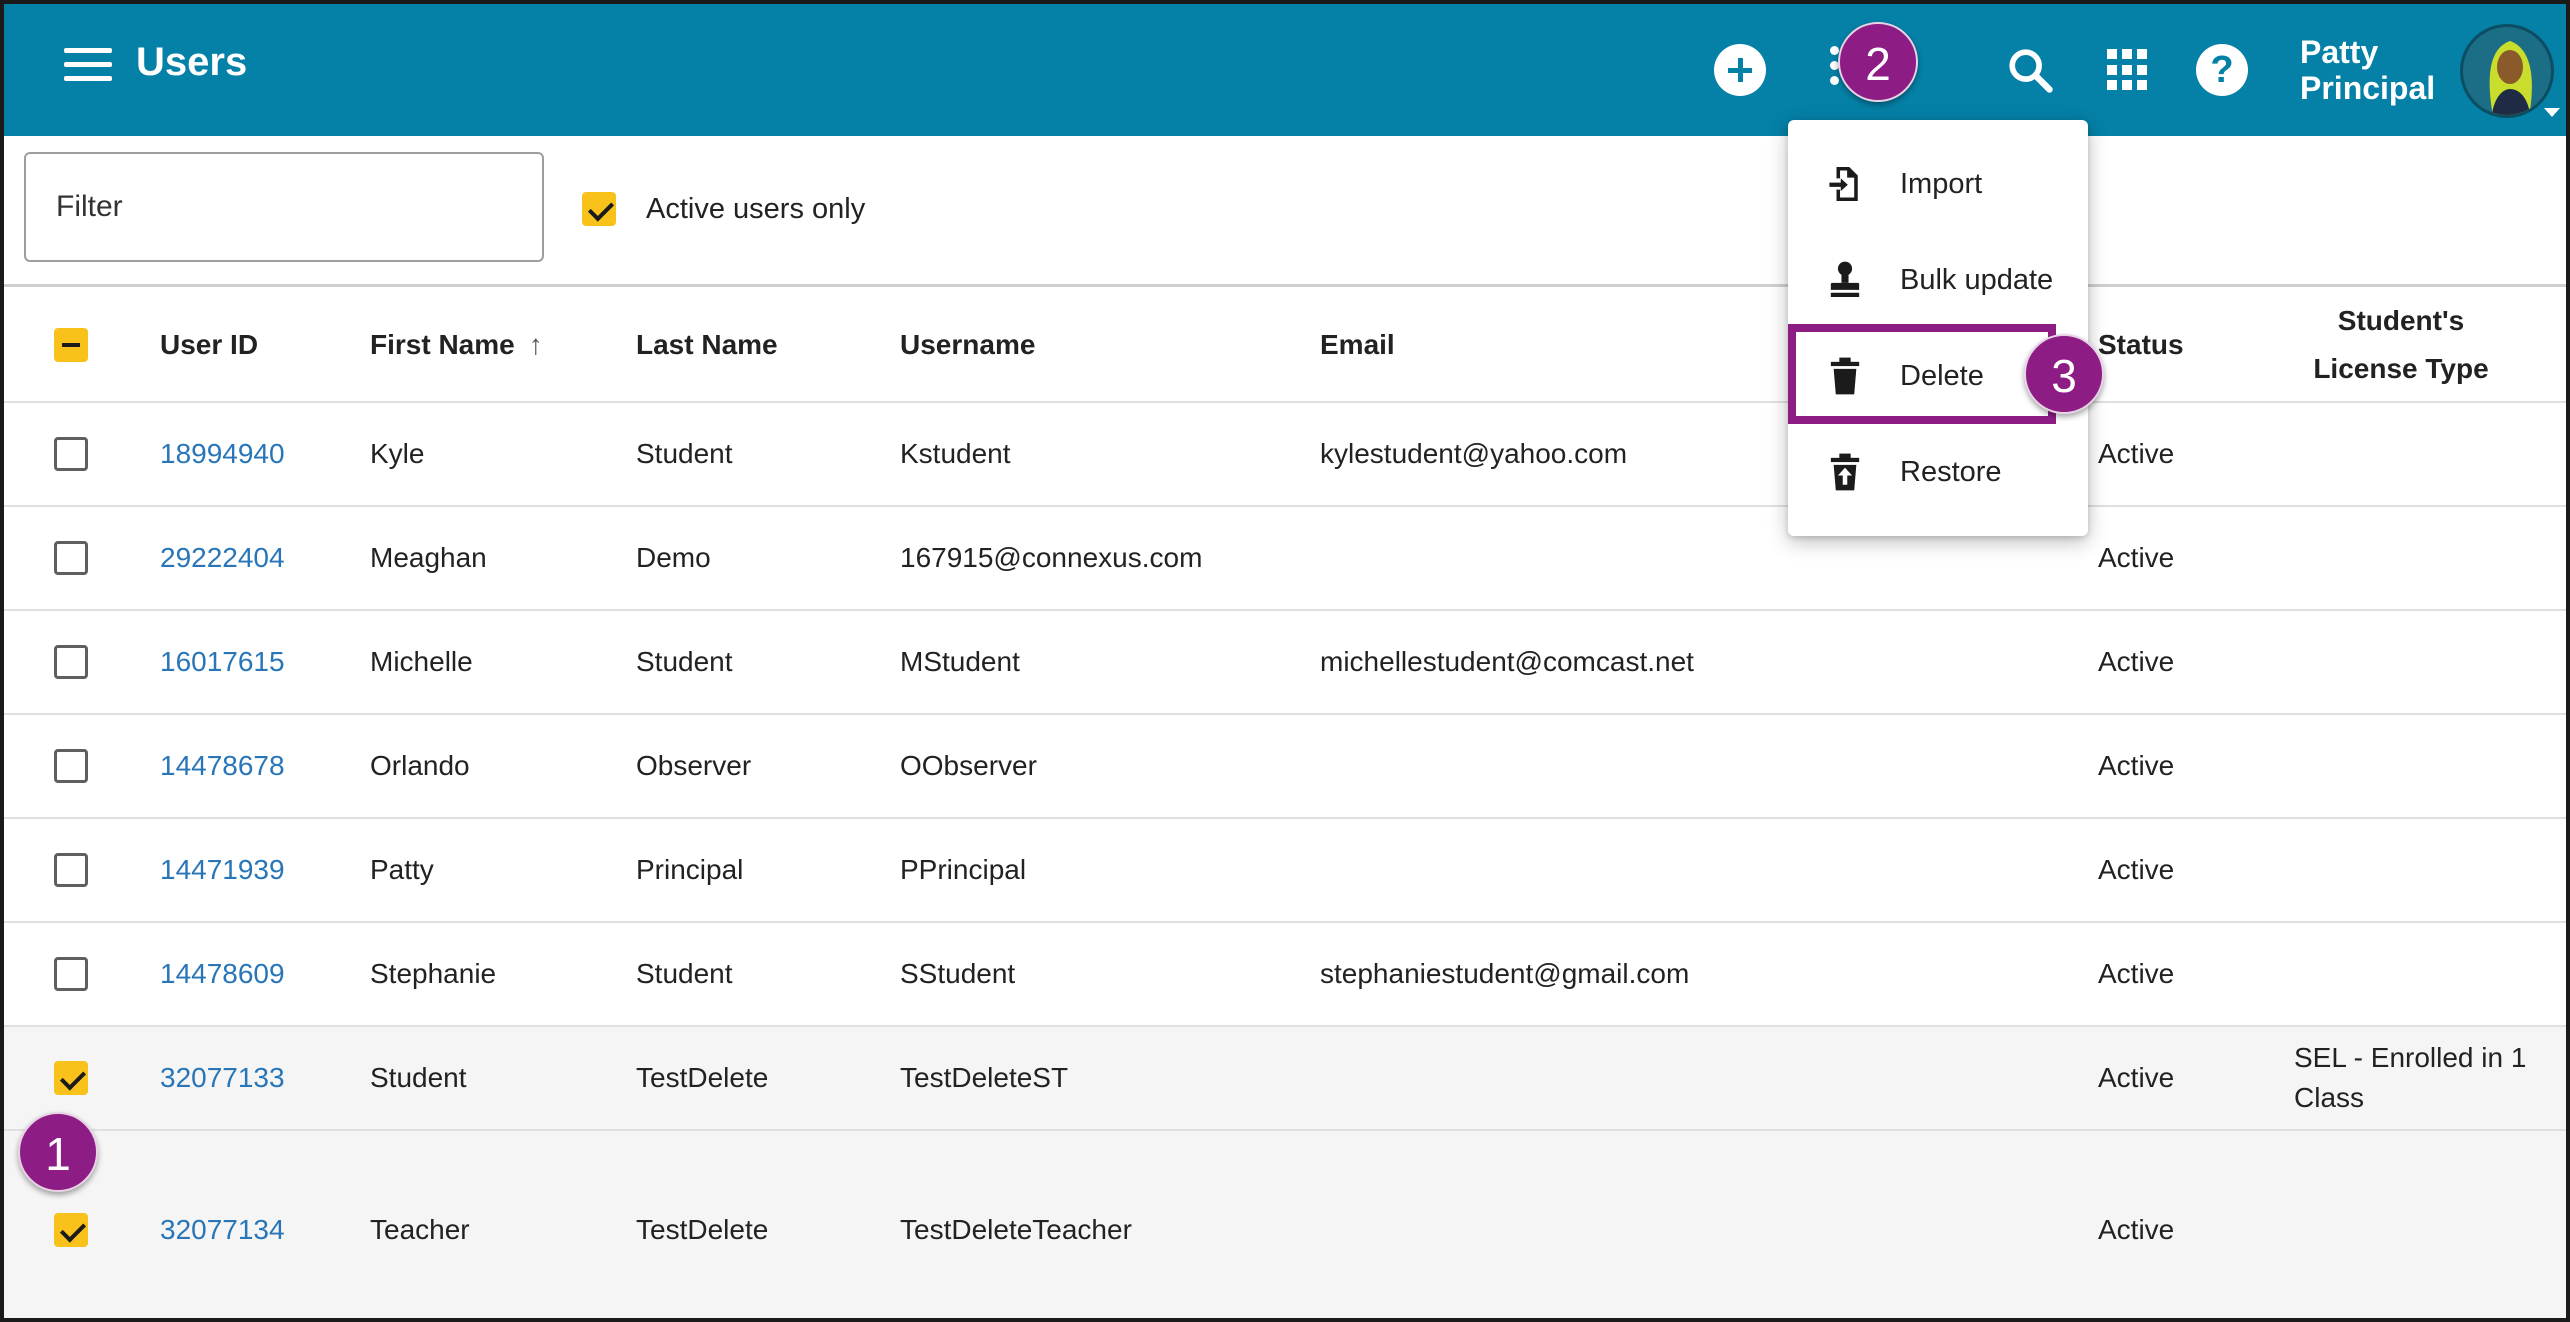 Image resolution: width=2570 pixels, height=1322 pixels. What do you see at coordinates (222, 1078) in the screenshot?
I see `user-id-link: 32077133` at bounding box center [222, 1078].